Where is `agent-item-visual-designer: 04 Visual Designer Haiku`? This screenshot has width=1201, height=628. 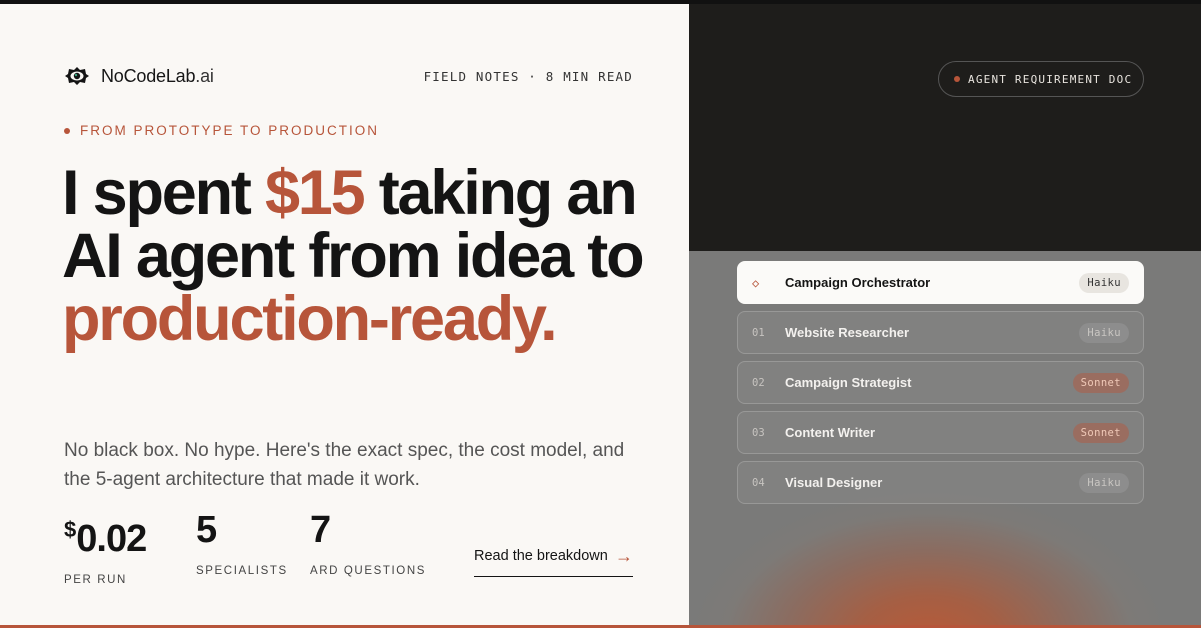
agent-item-visual-designer: 04 Visual Designer Haiku is located at coordinates (940, 482).